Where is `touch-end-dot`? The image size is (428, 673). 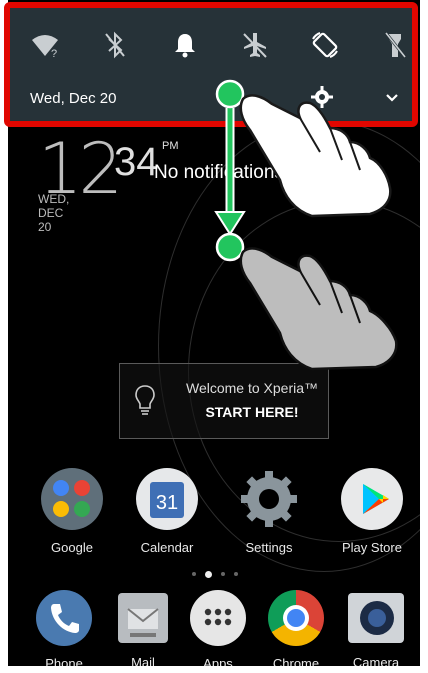 touch-end-dot is located at coordinates (230, 247).